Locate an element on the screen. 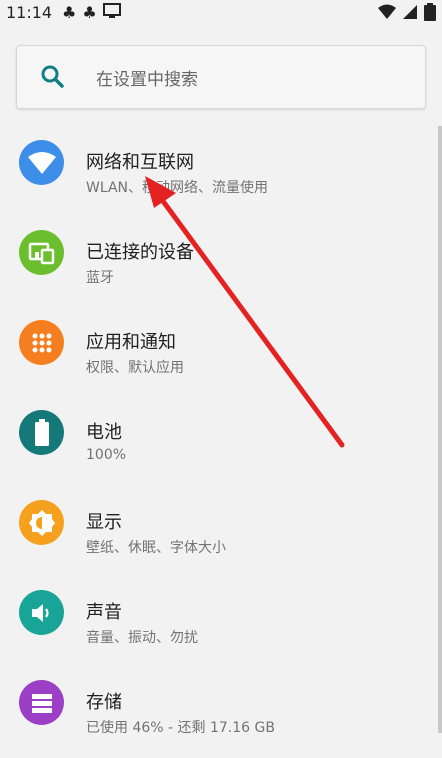 The height and width of the screenshot is (758, 442). wifi-icon is located at coordinates (41, 162).